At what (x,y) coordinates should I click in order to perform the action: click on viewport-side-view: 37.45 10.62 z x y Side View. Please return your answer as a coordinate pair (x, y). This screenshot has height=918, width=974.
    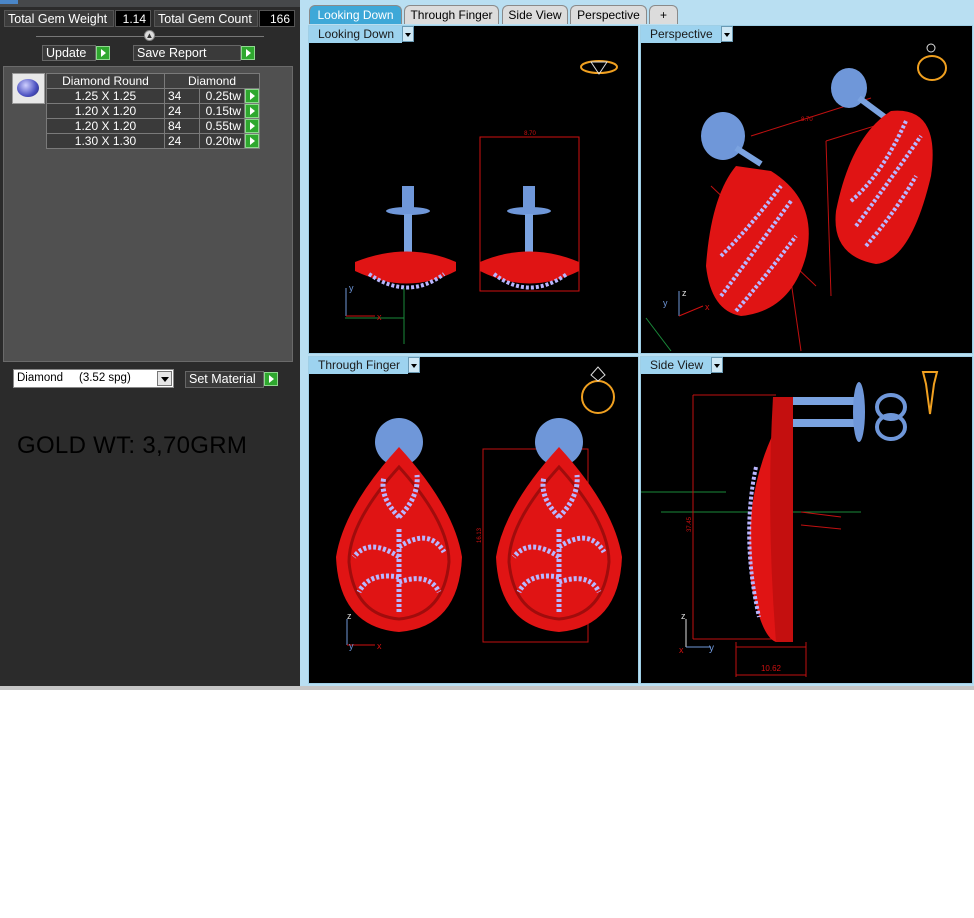
    Looking at the image, I should click on (806, 520).